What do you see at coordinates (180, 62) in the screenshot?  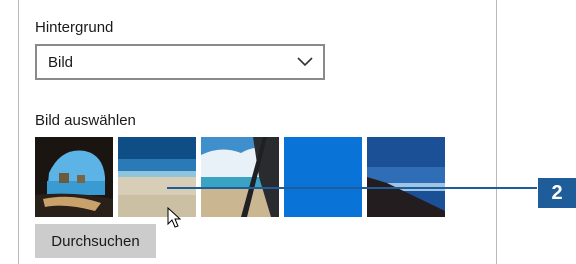 I see `background-dropdown: Bild` at bounding box center [180, 62].